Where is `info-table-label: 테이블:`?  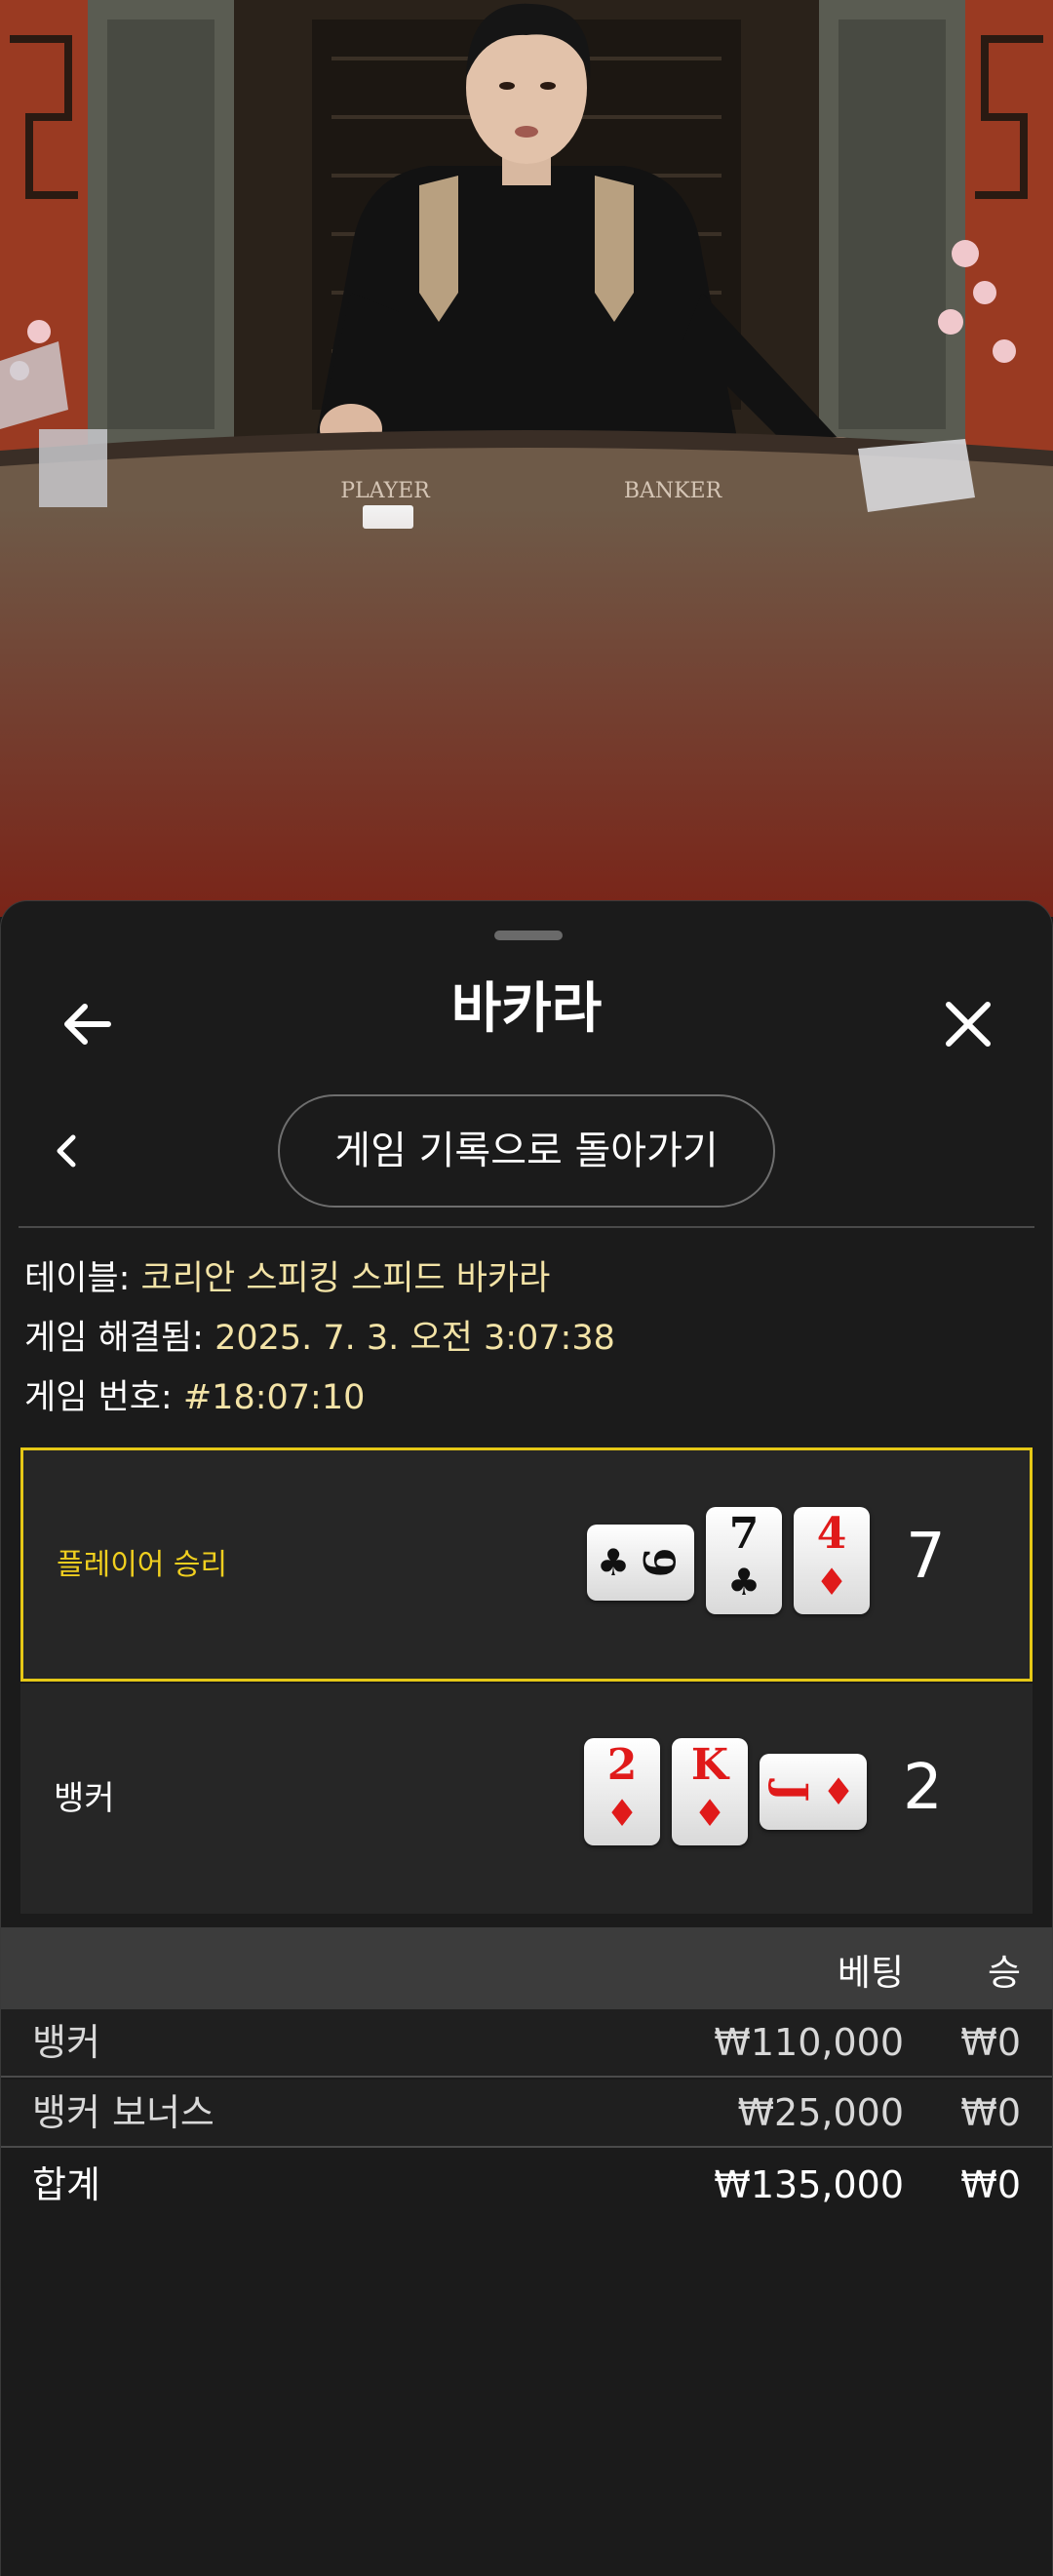
info-table-label: 테이블: is located at coordinates (77, 1278).